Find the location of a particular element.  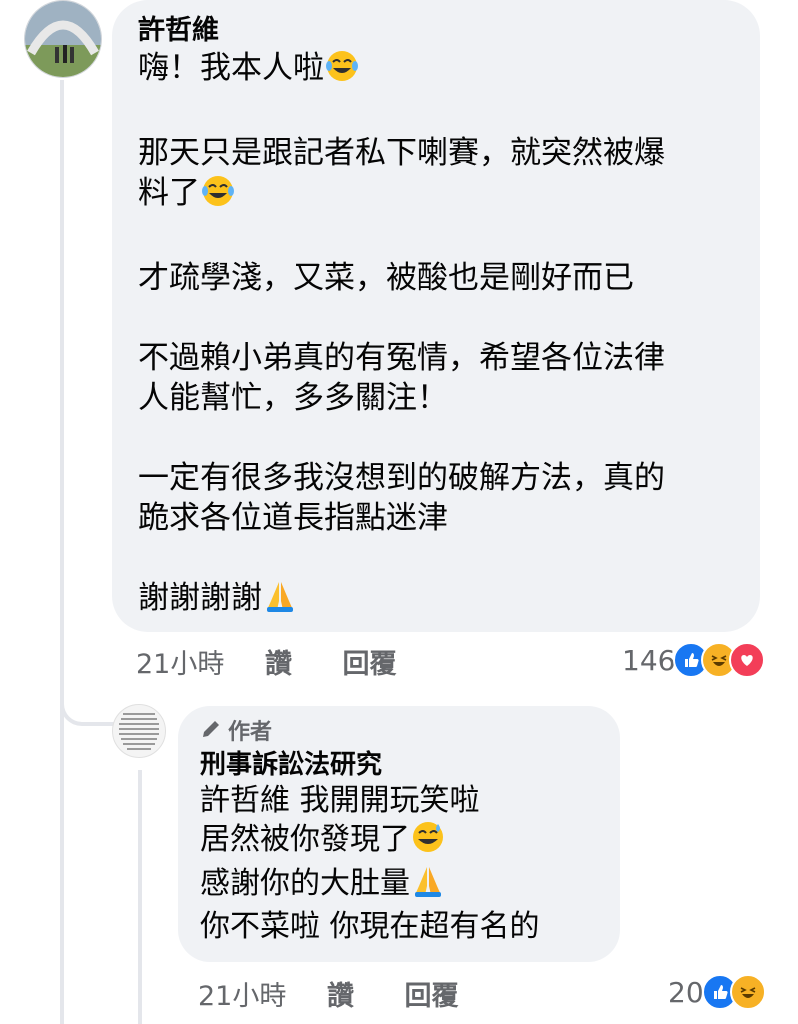

reply-thread-line is located at coordinates (140, 897).